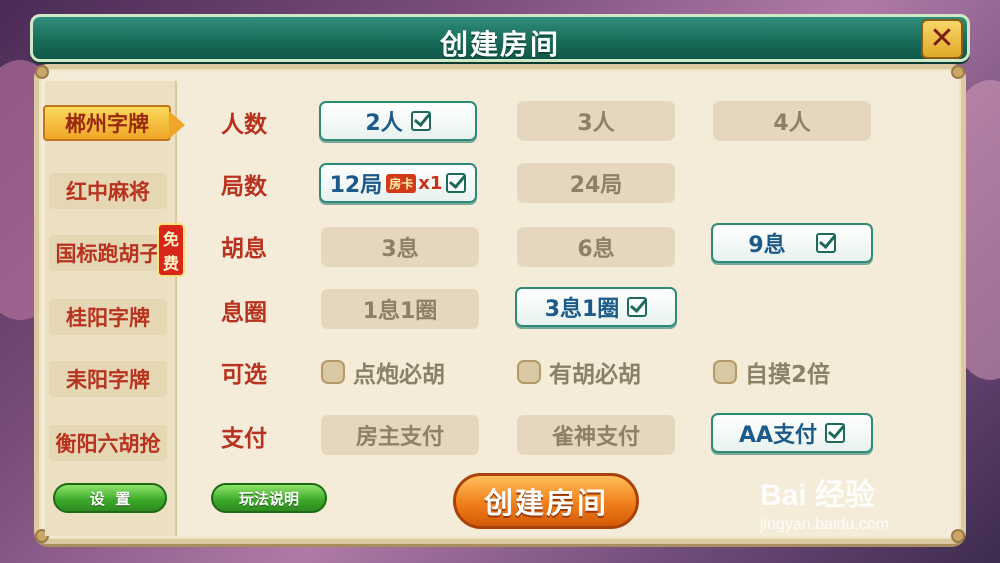 Image resolution: width=1000 pixels, height=563 pixels. Describe the element at coordinates (596, 249) in the screenshot. I see `option-label: 6息` at that location.